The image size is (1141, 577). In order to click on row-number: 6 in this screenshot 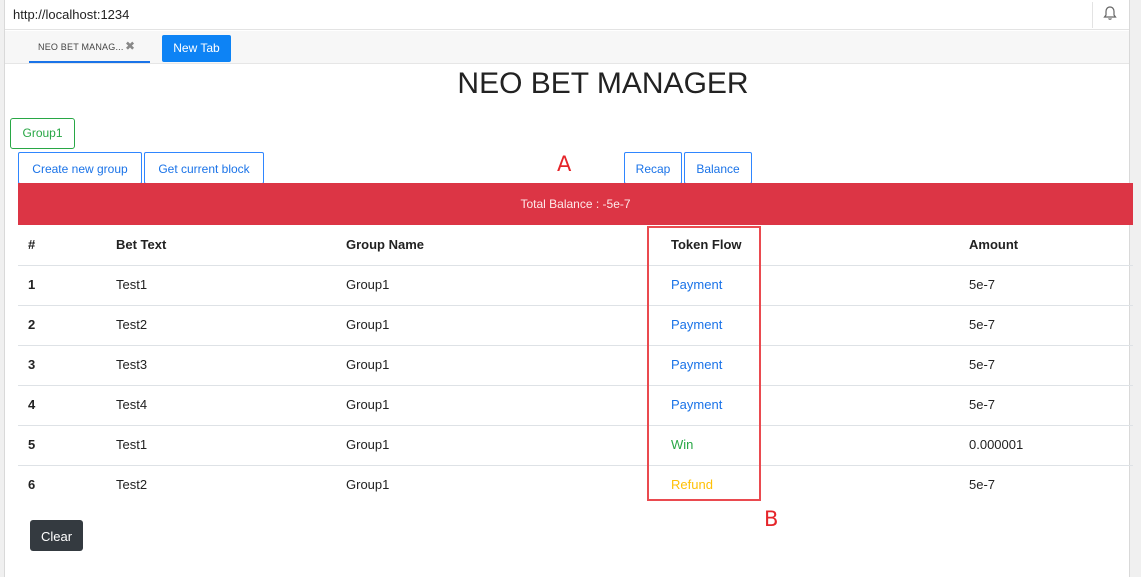, I will do `click(32, 484)`.